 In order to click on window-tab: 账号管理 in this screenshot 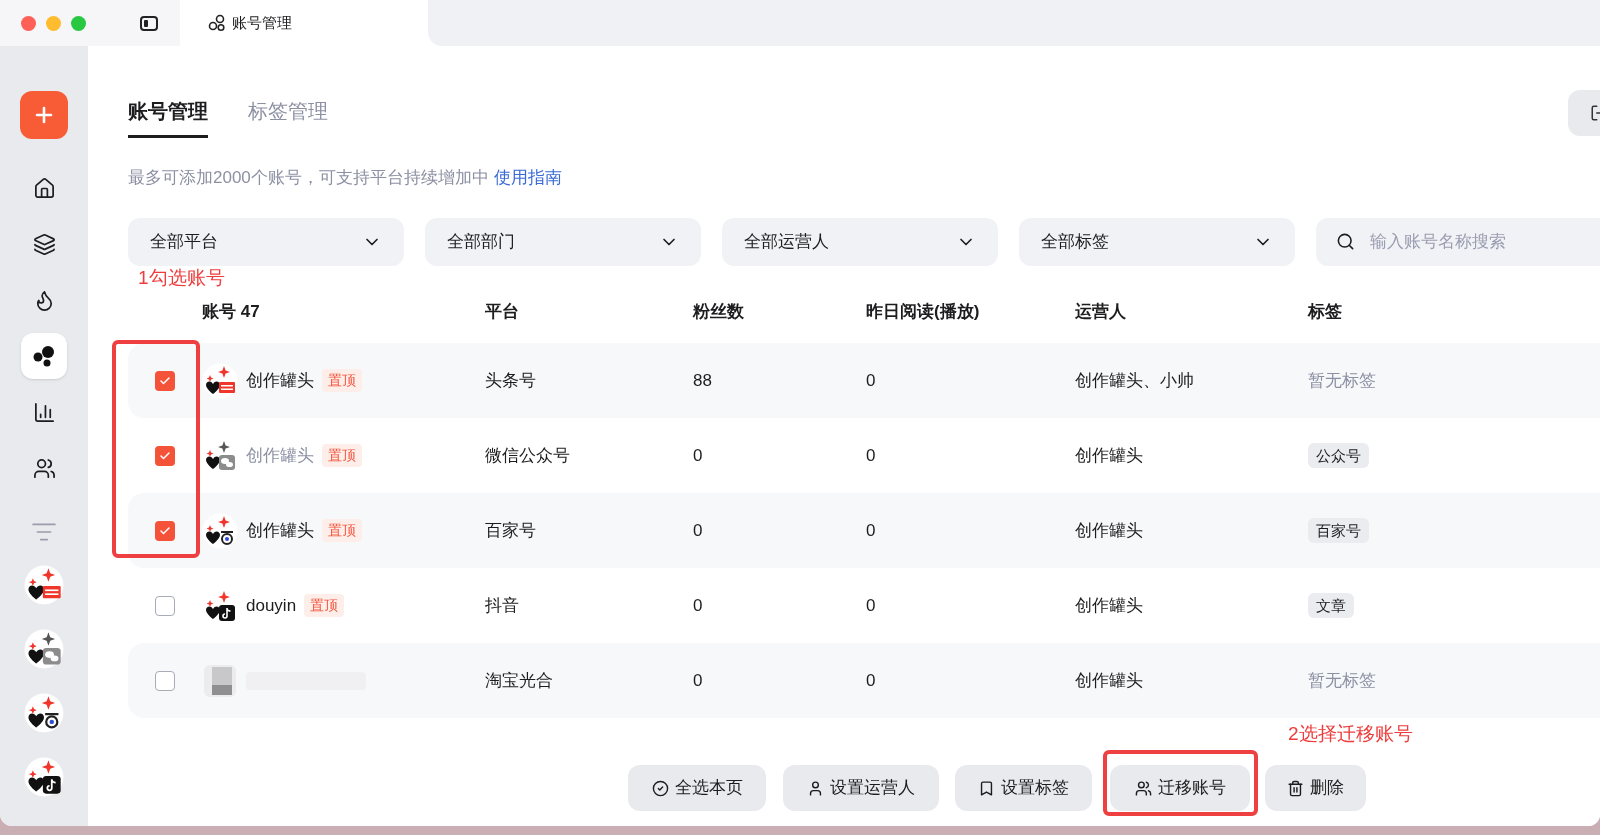, I will do `click(304, 23)`.